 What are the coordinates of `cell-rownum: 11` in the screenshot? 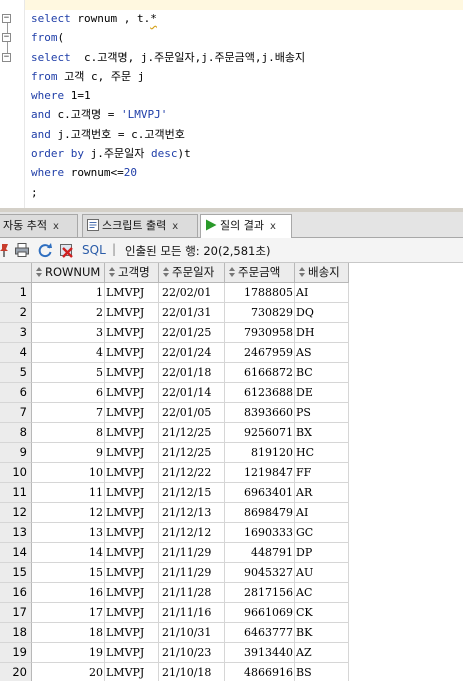 It's located at (68, 493).